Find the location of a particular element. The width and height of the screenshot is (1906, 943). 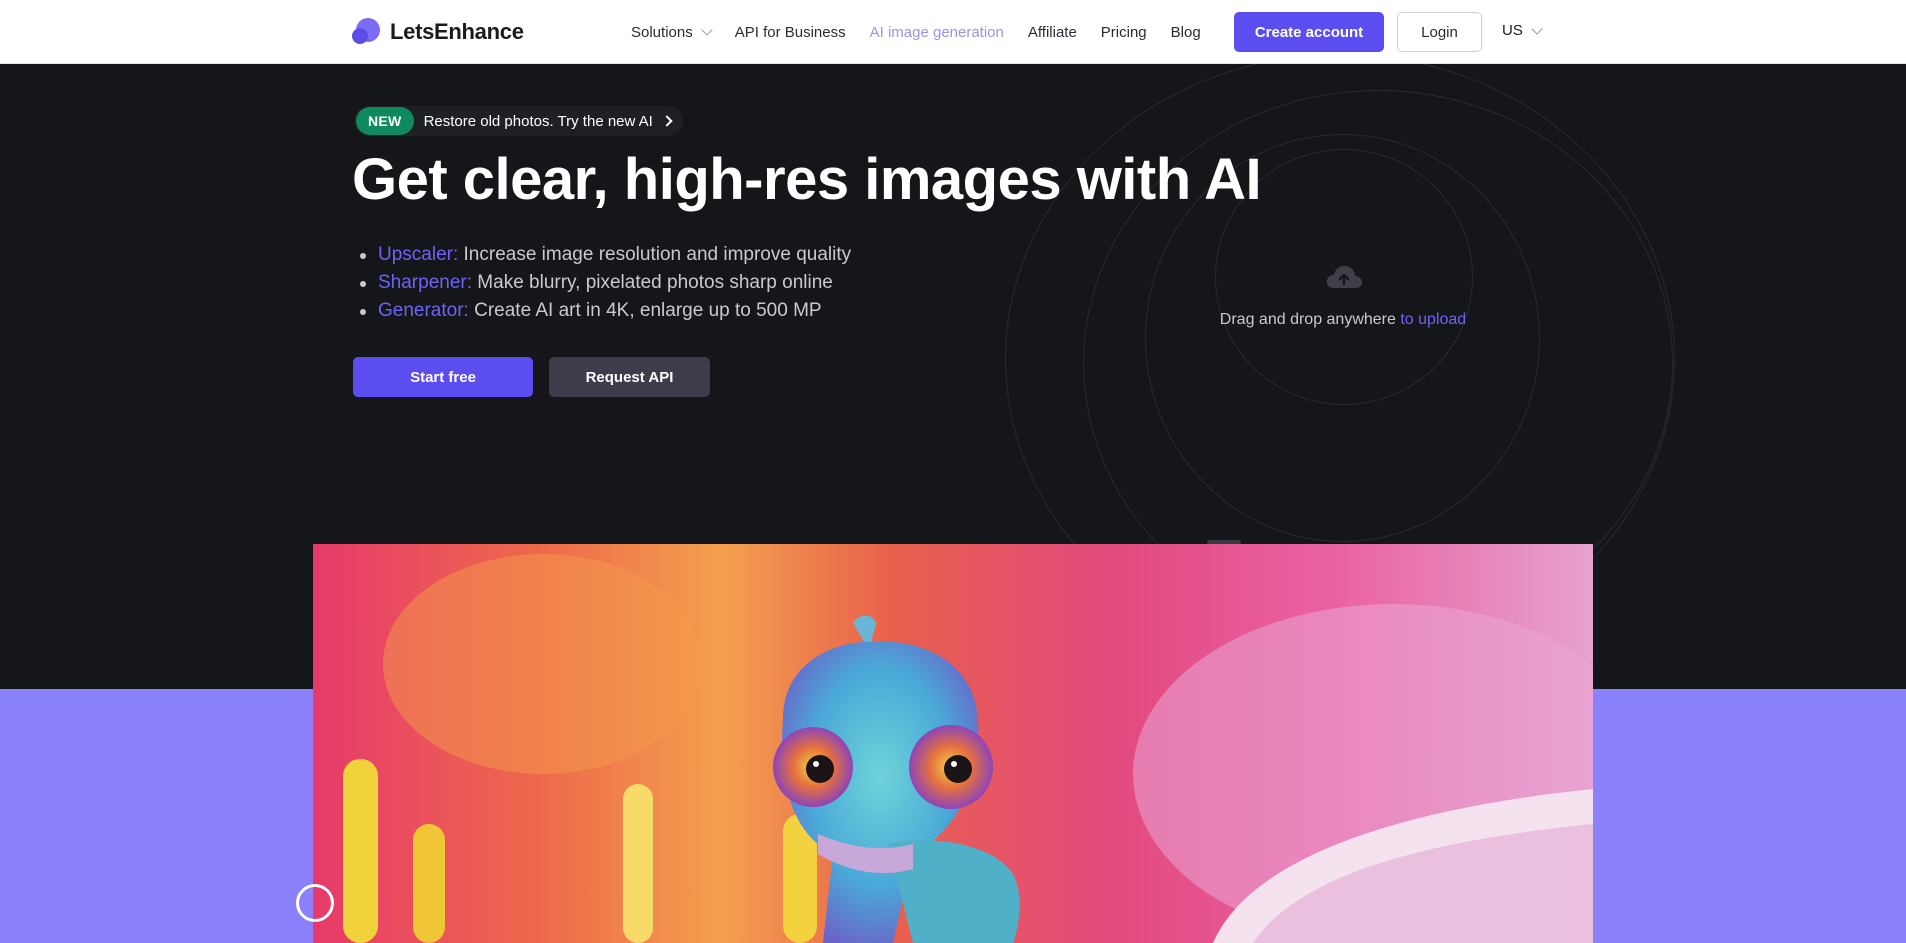

logo-mark-icon is located at coordinates (366, 32).